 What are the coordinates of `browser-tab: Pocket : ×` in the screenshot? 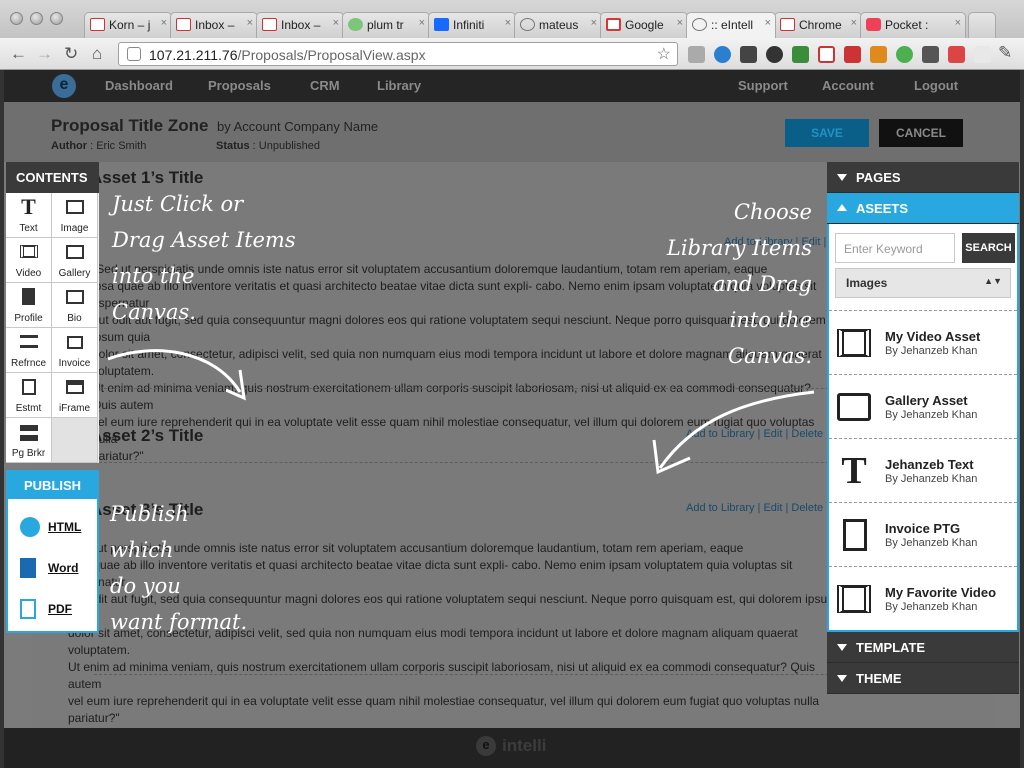 It's located at (913, 25).